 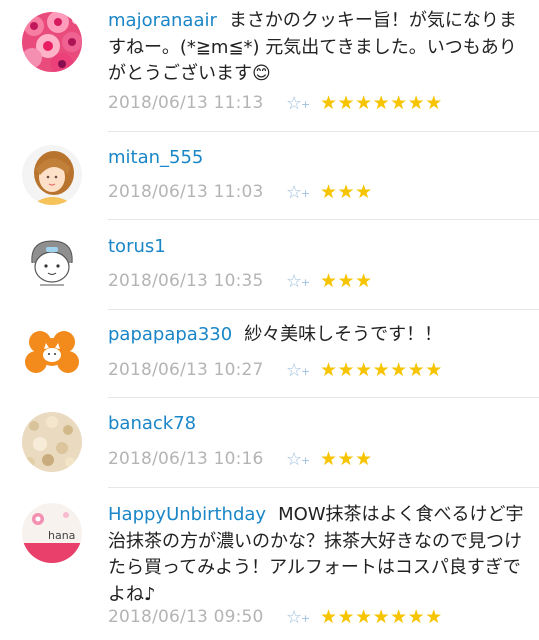 I want to click on bread-icon, so click(x=52, y=442).